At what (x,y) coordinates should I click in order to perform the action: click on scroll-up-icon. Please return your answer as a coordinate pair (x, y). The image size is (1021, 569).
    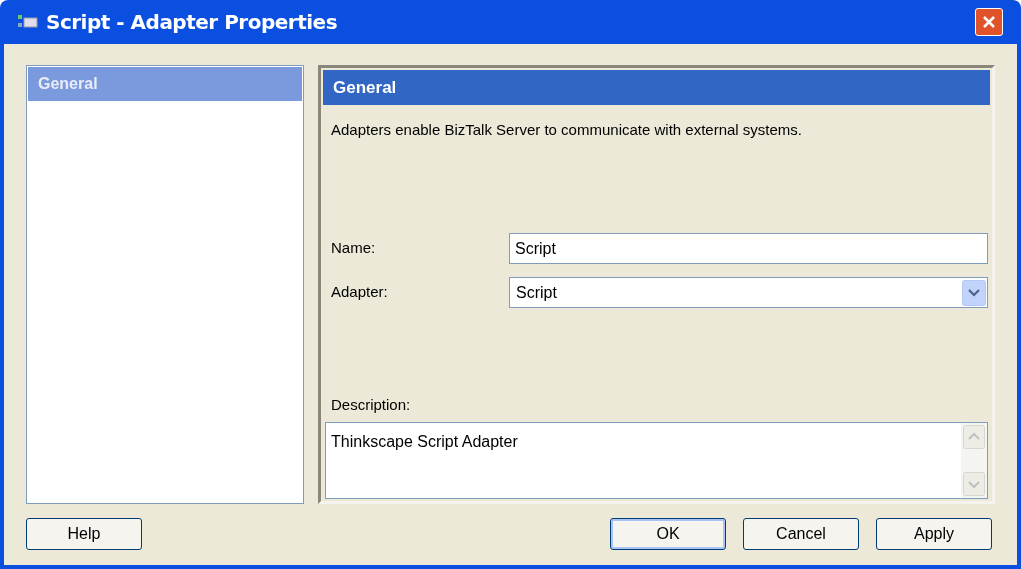
    Looking at the image, I should click on (974, 436).